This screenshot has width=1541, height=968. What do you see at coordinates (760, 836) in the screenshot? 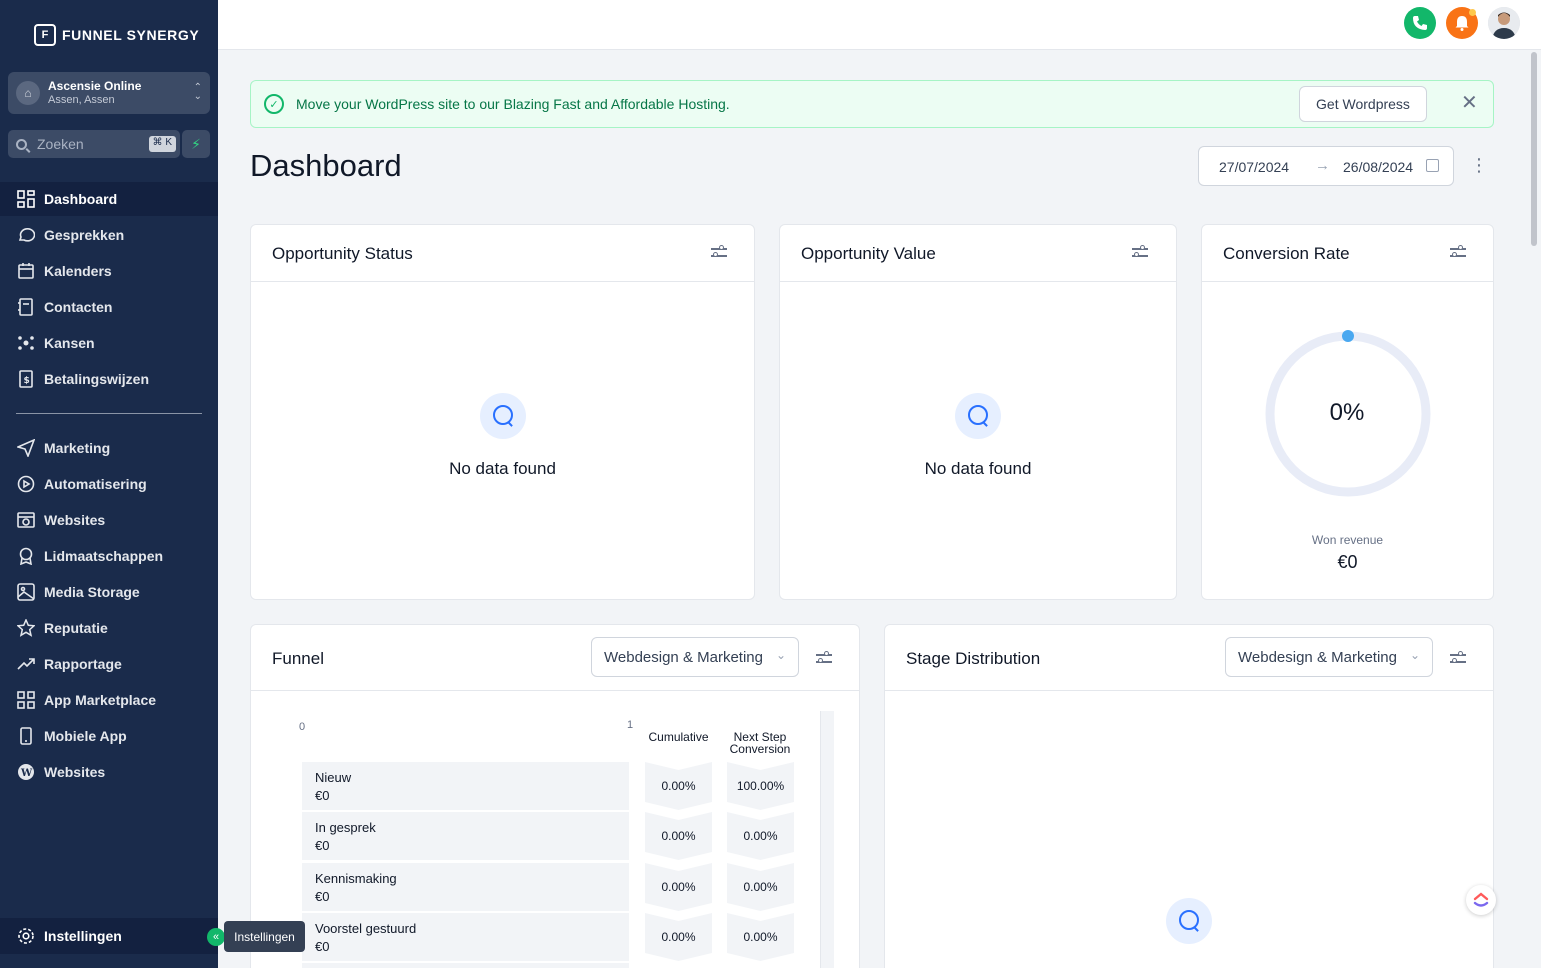
I see `next-step-cell: 0.00%` at bounding box center [760, 836].